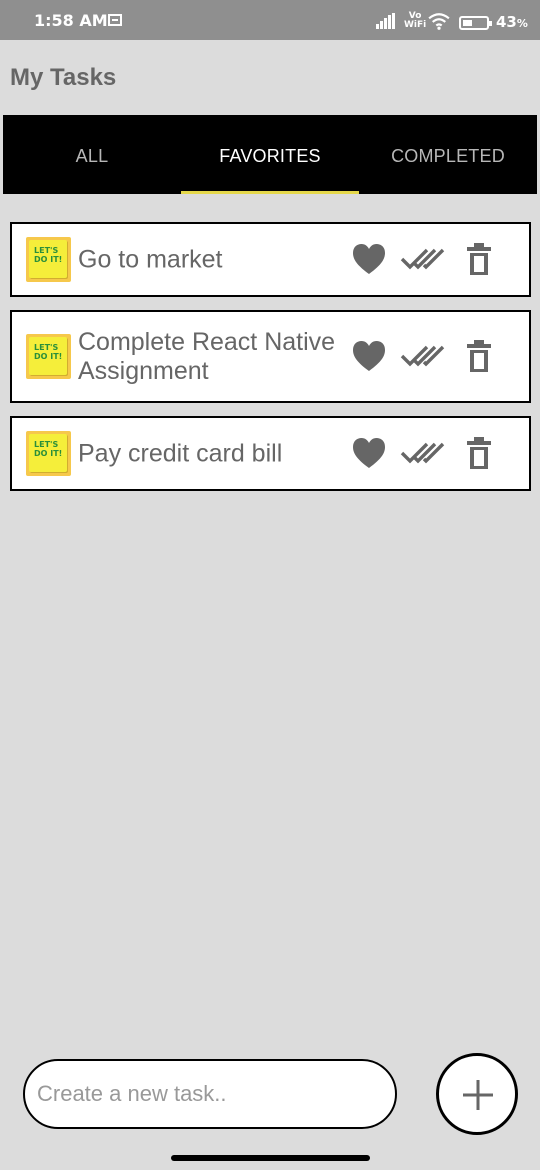 The width and height of the screenshot is (540, 1170). Describe the element at coordinates (150, 259) in the screenshot. I see `task-title: Go to market` at that location.